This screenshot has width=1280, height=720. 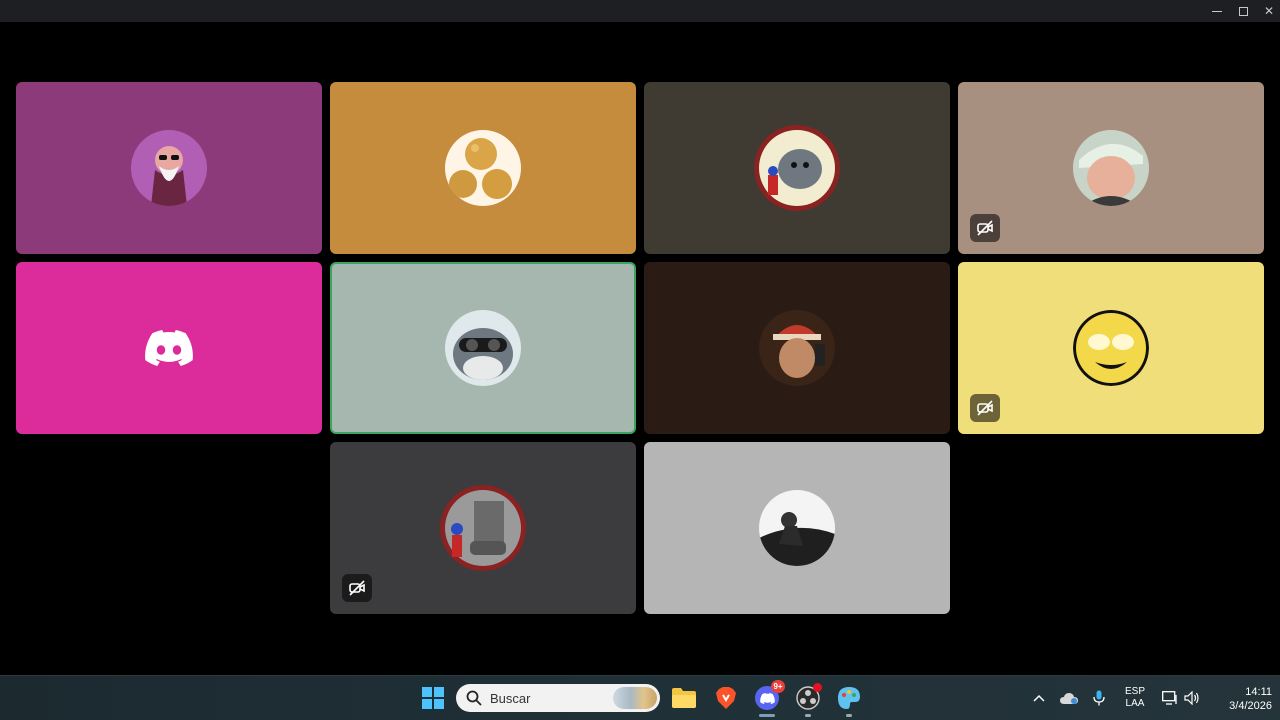 What do you see at coordinates (849, 700) in the screenshot?
I see `paint-icon` at bounding box center [849, 700].